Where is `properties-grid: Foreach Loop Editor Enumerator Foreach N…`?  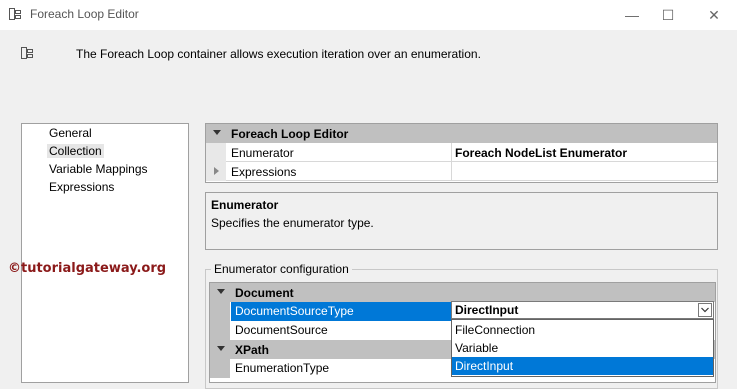 properties-grid: Foreach Loop Editor Enumerator Foreach N… is located at coordinates (461, 153).